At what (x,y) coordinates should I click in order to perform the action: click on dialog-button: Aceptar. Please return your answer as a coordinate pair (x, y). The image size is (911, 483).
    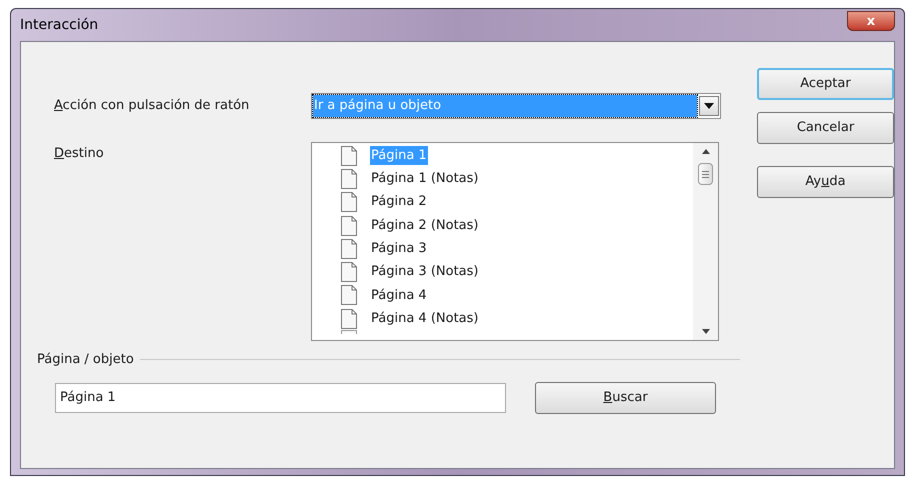
    Looking at the image, I should click on (825, 84).